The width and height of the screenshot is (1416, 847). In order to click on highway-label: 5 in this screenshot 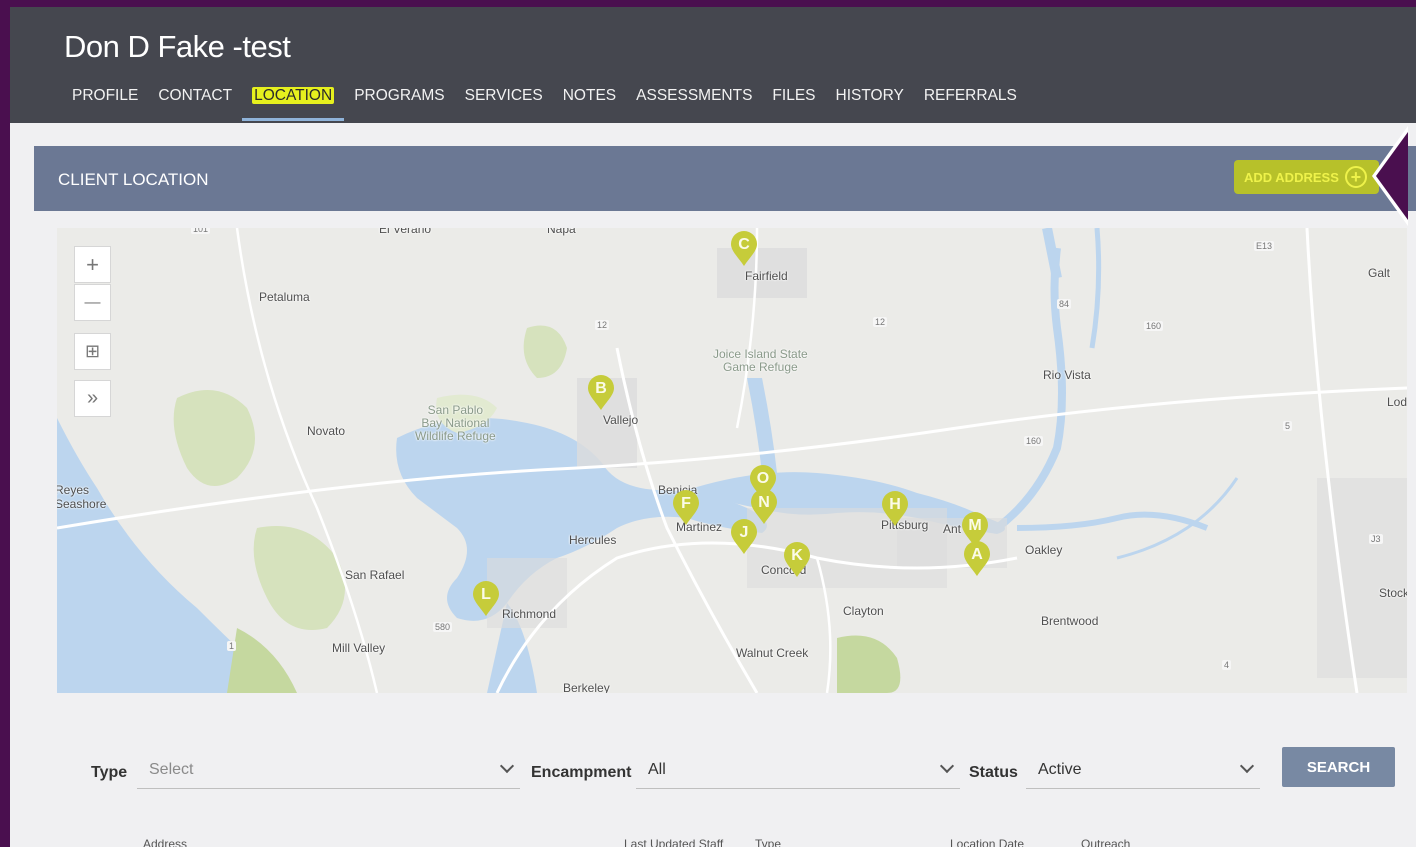, I will do `click(1288, 426)`.